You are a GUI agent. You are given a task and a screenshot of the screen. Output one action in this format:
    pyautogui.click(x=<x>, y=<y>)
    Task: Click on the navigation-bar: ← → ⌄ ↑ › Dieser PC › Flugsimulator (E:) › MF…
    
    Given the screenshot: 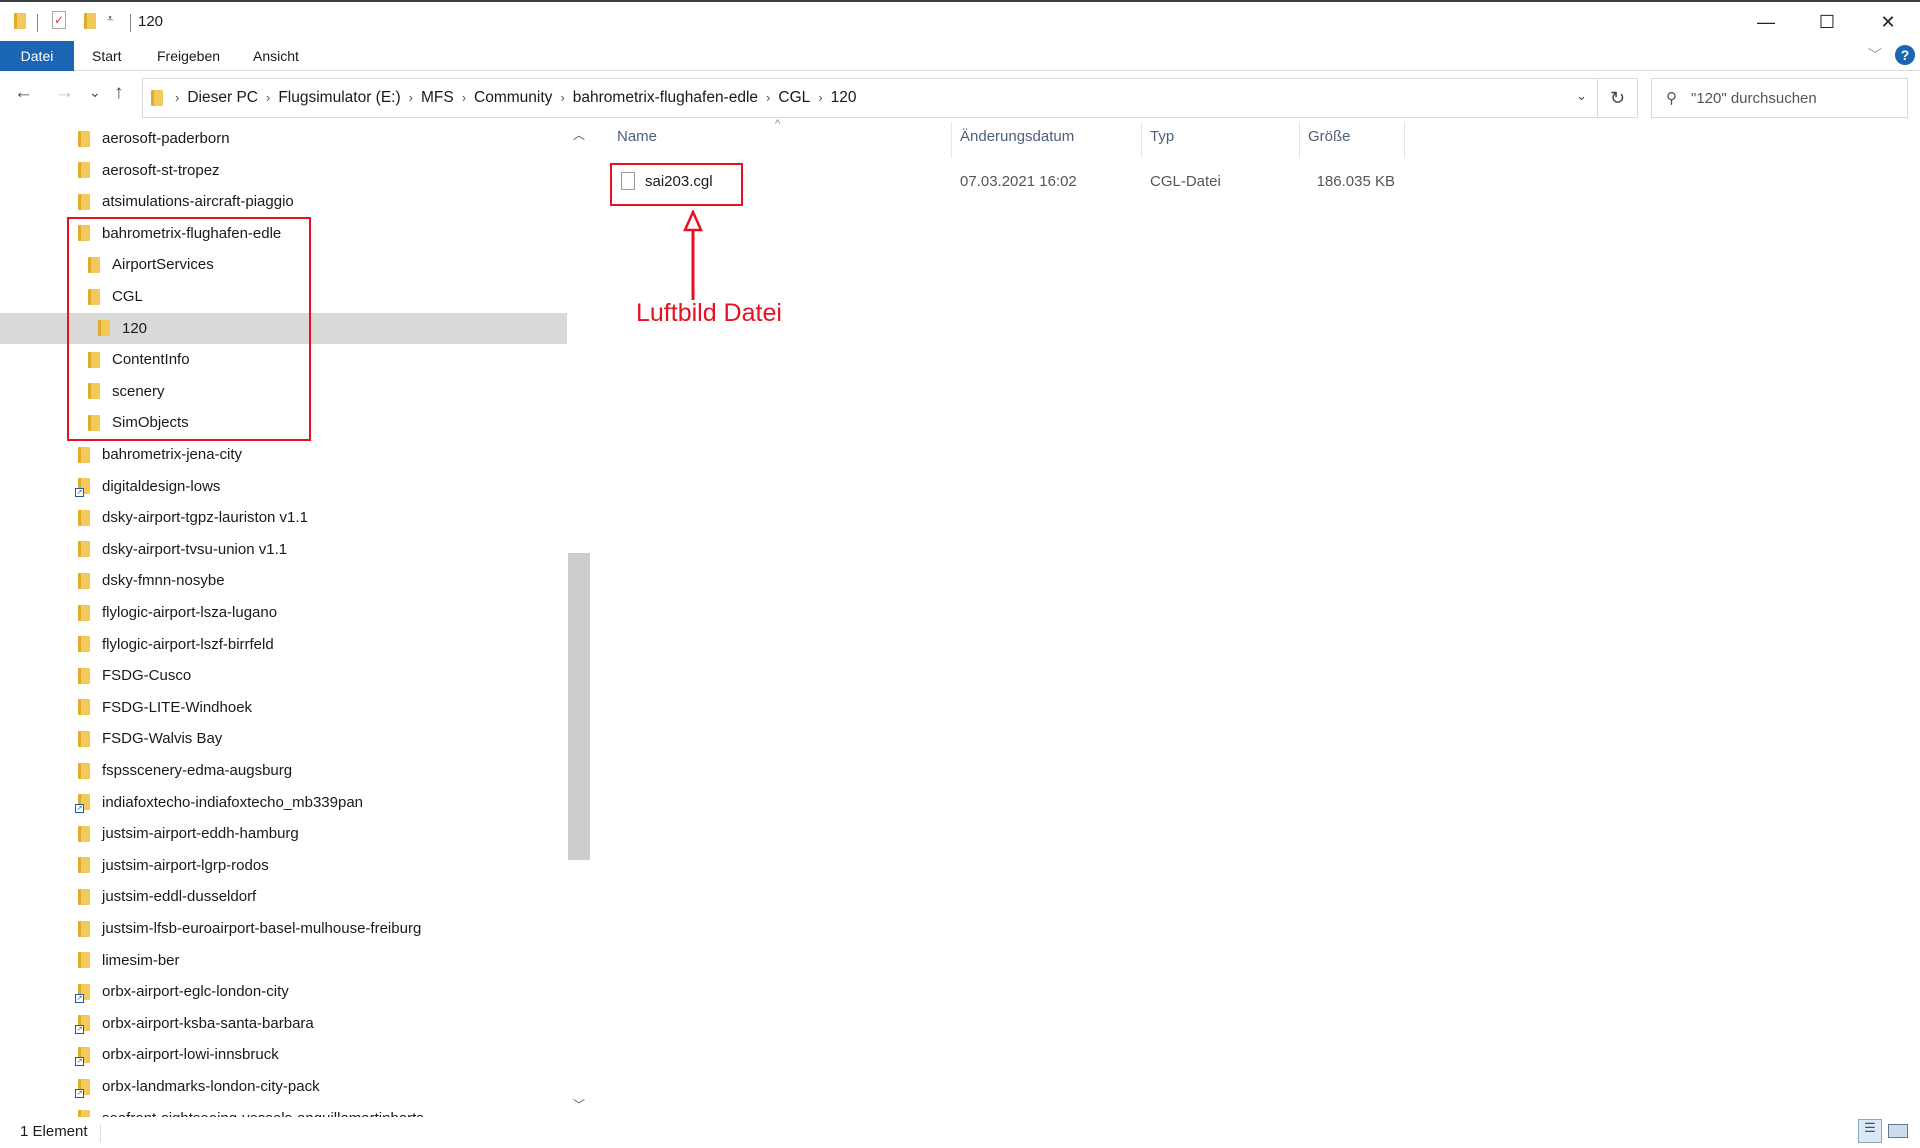 What is the action you would take?
    pyautogui.click(x=960, y=97)
    